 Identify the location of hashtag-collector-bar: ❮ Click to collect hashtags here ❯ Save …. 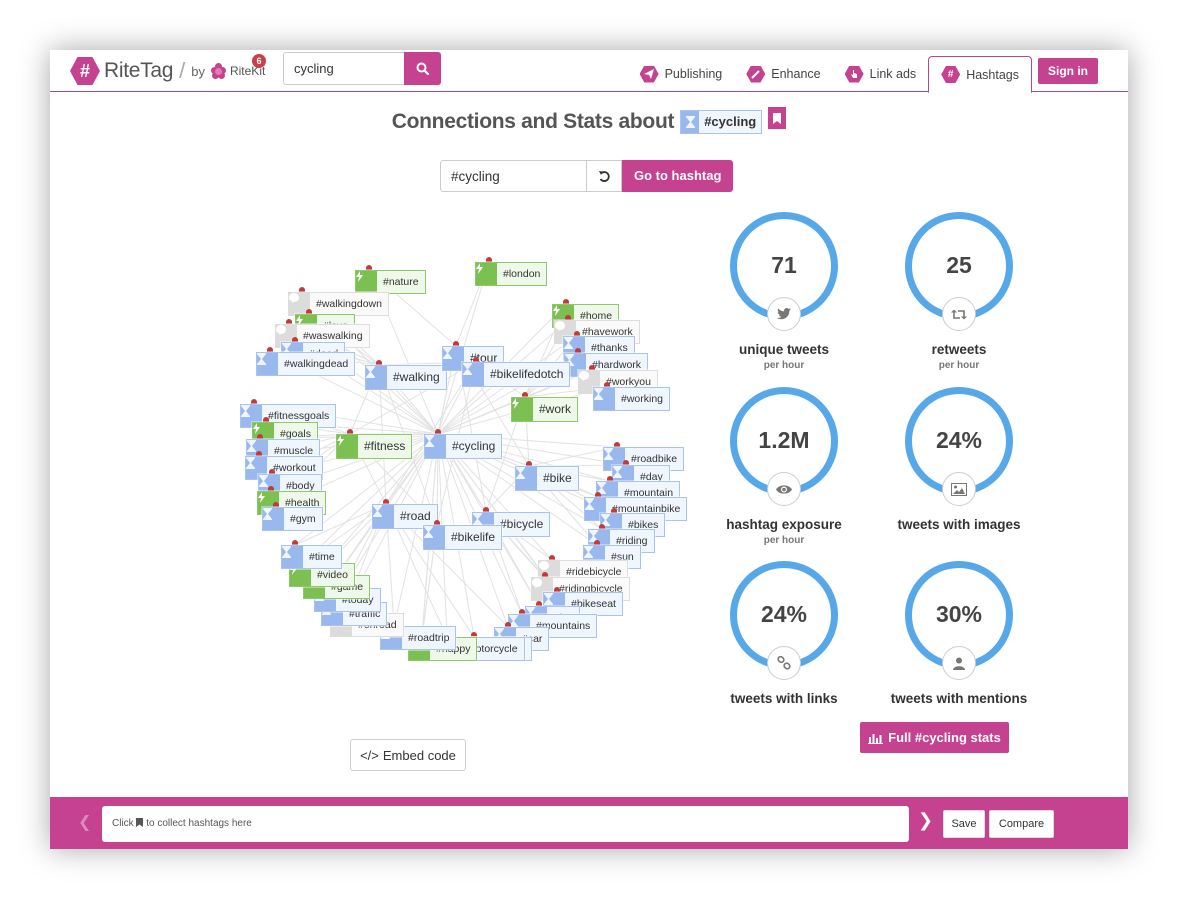
(589, 823).